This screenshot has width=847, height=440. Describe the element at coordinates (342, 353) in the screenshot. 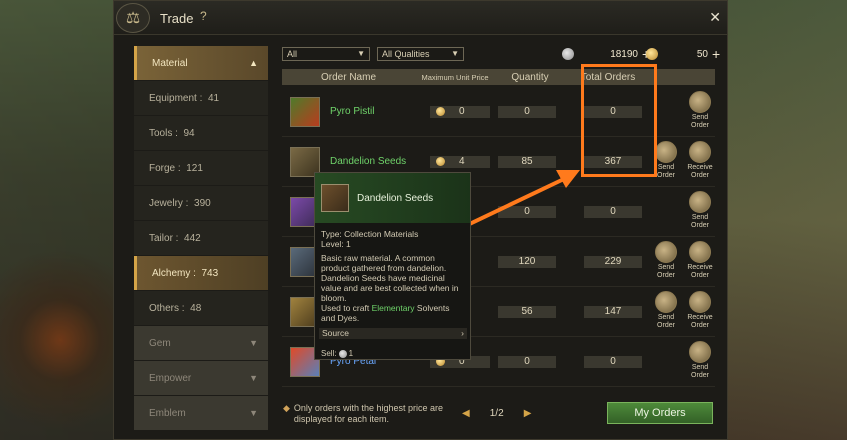

I see `silver-coin-icon` at that location.